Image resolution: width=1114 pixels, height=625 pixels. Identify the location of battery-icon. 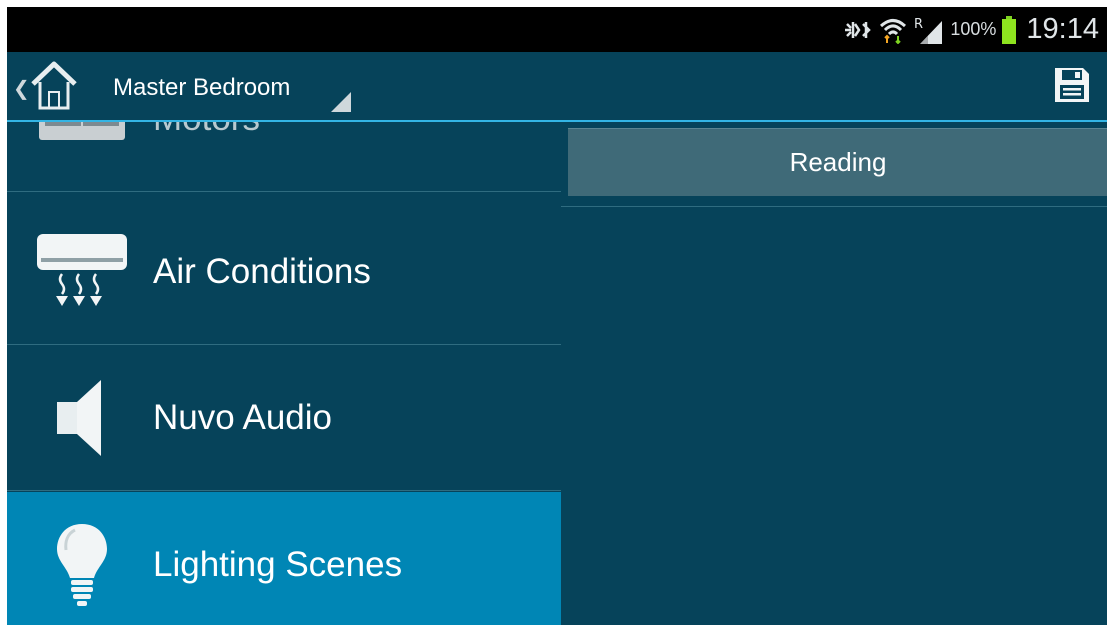
(1009, 29).